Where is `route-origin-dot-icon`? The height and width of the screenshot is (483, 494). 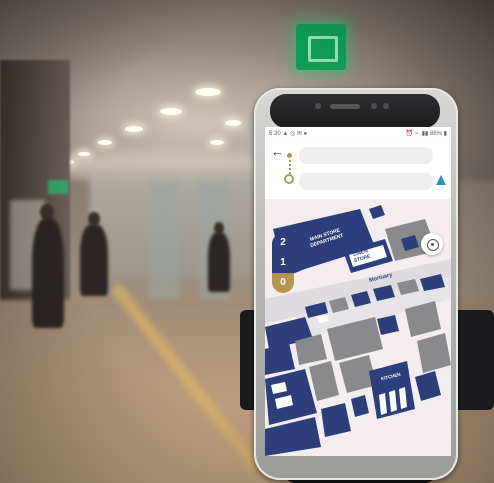
route-origin-dot-icon is located at coordinates (289, 155).